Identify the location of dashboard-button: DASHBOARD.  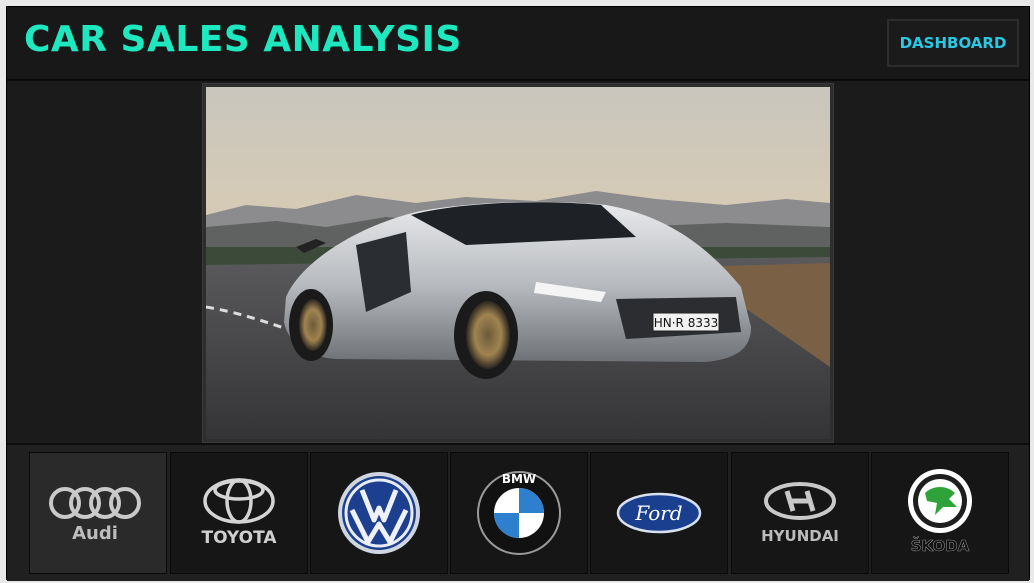
(953, 43).